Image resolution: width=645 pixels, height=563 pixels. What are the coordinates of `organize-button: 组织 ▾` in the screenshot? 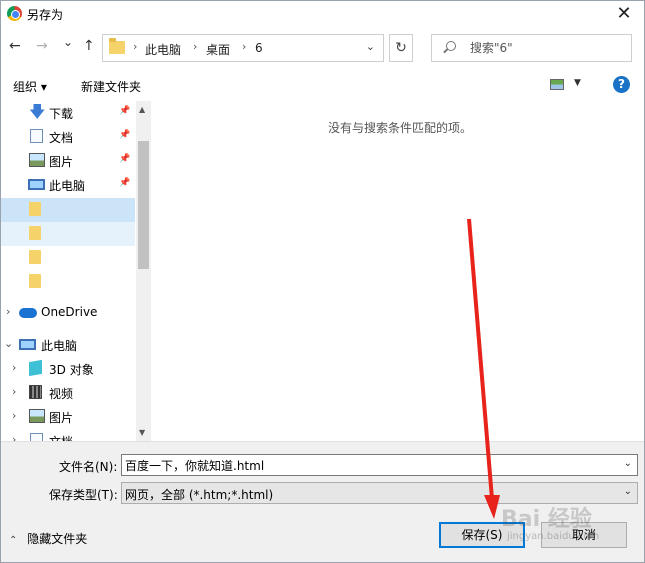 It's located at (30, 86).